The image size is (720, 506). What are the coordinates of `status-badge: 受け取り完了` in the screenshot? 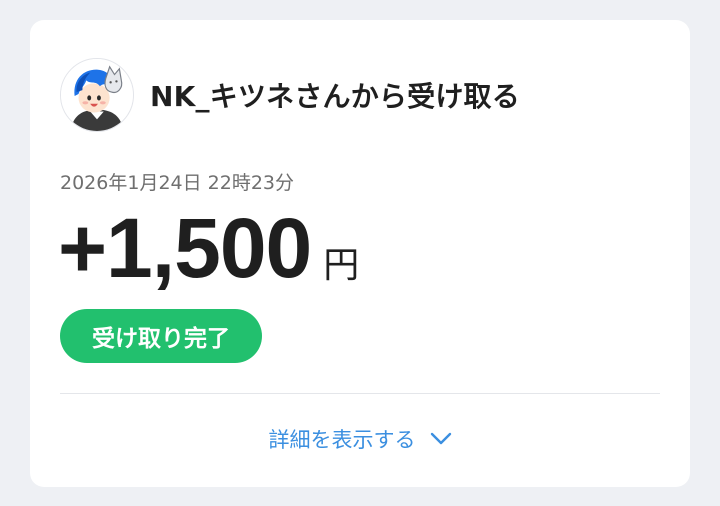 It's located at (161, 336).